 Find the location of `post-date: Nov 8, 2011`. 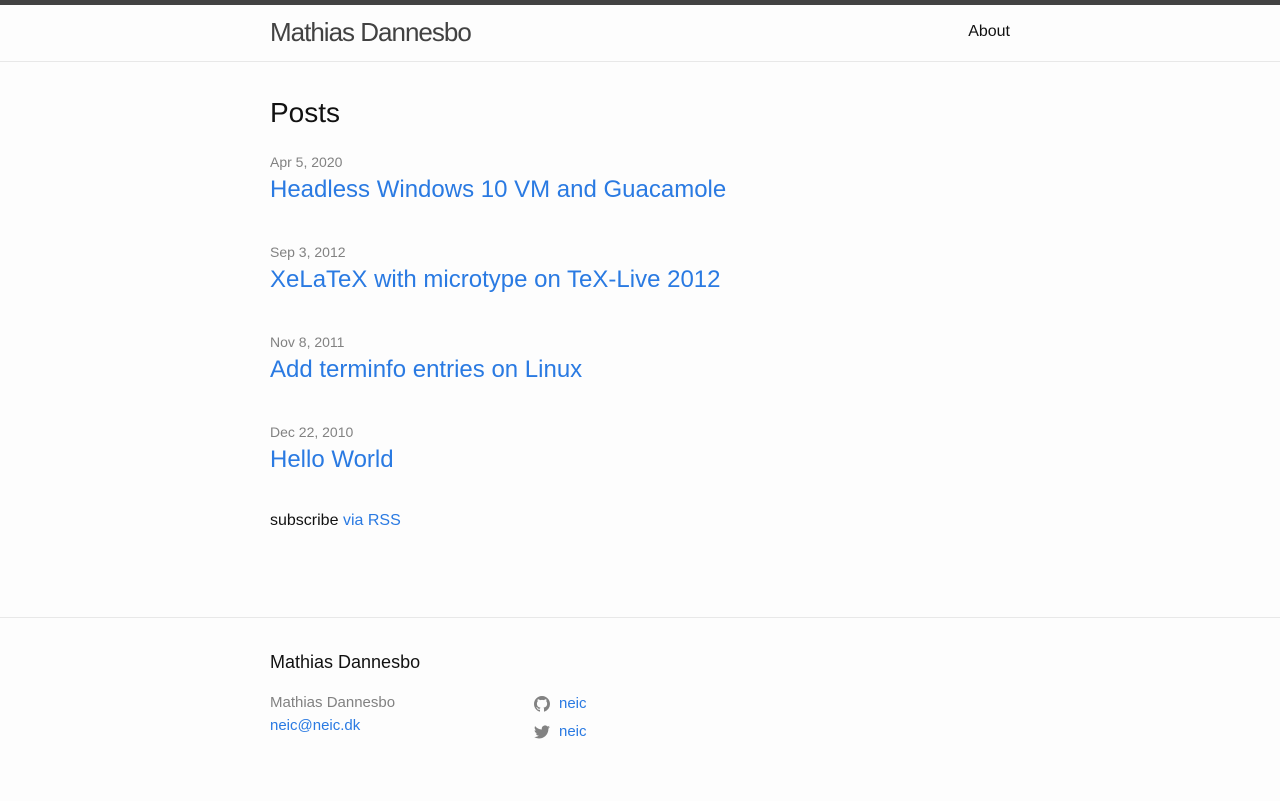

post-date: Nov 8, 2011 is located at coordinates (307, 342).